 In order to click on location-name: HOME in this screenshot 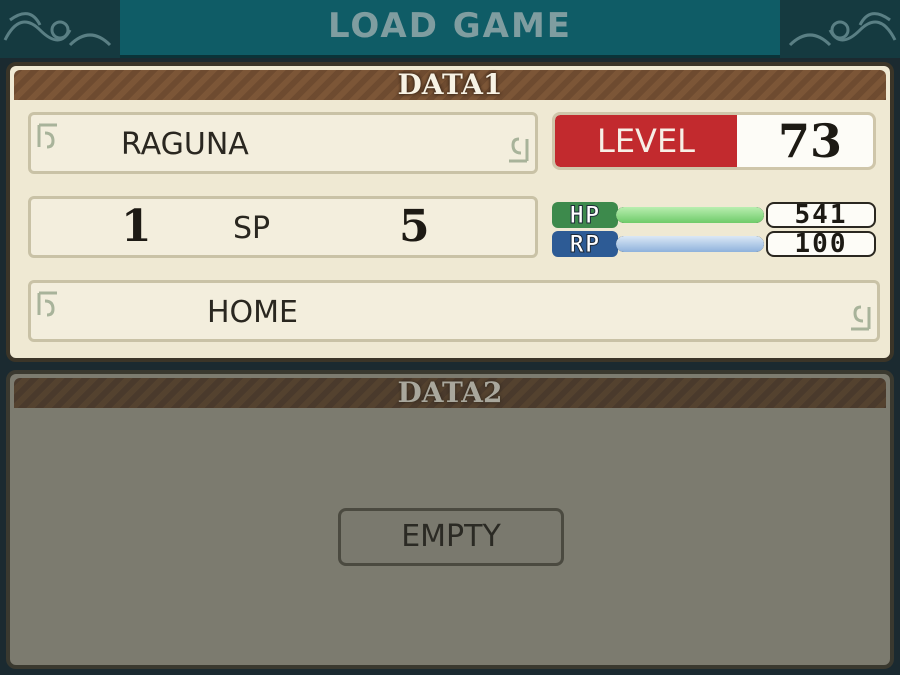, I will do `click(253, 312)`.